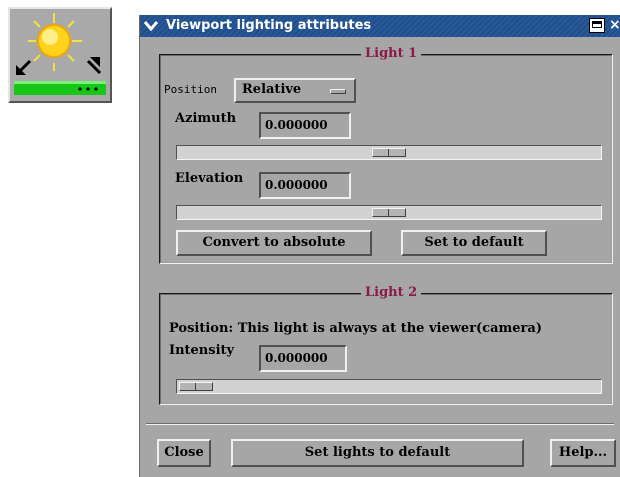 Image resolution: width=620 pixels, height=477 pixels. Describe the element at coordinates (206, 118) in the screenshot. I see `azimuth-label: Azimuth` at that location.